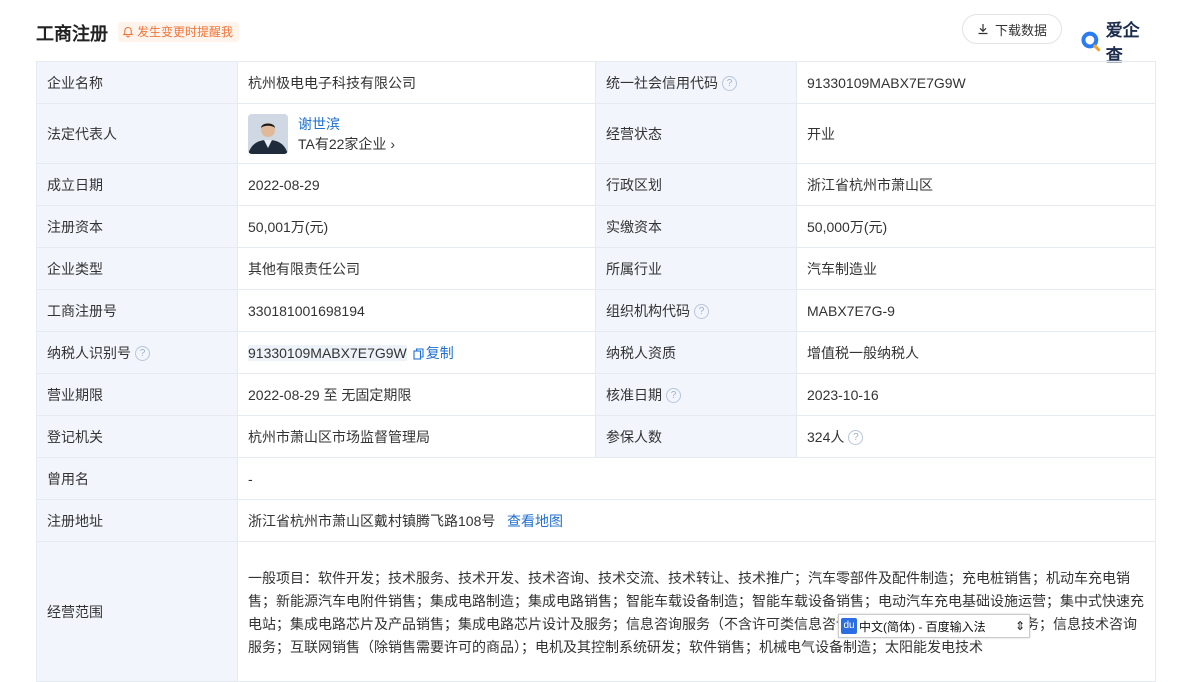 The image size is (1179, 682). I want to click on download-data-button: 下载数据, so click(1012, 29).